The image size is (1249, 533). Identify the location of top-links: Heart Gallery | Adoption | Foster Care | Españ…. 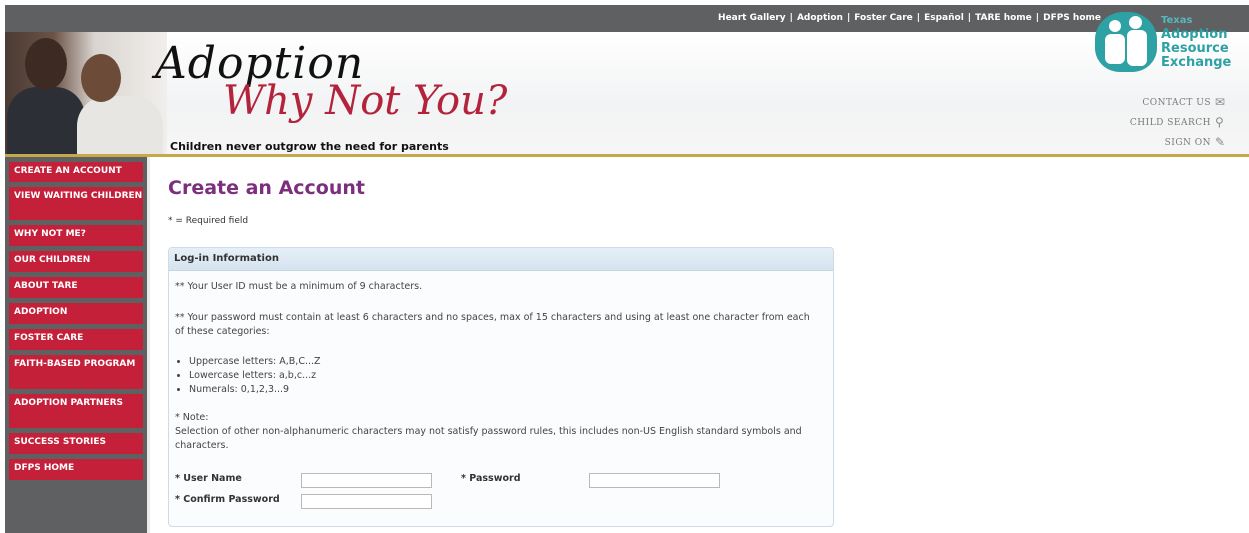
(909, 18).